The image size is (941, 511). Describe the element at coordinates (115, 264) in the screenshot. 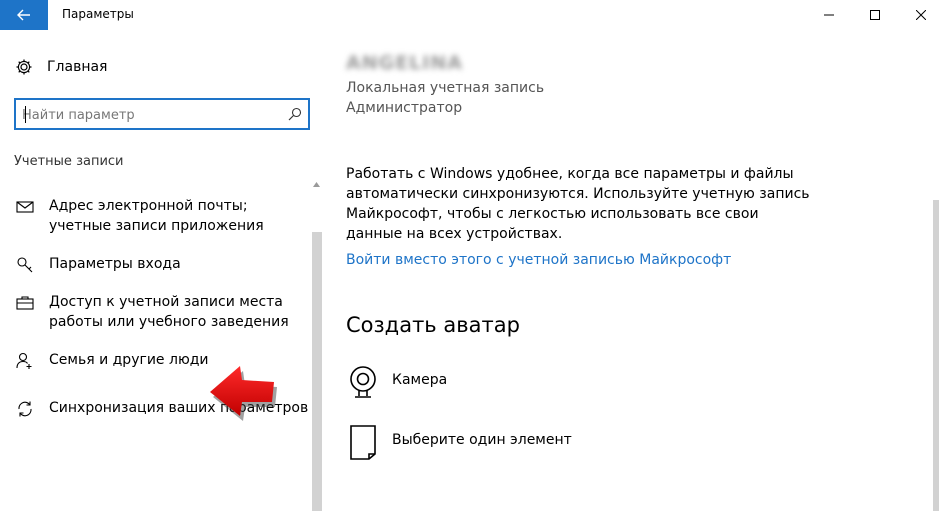

I see `sidebar-item-label: Параметры входа` at that location.